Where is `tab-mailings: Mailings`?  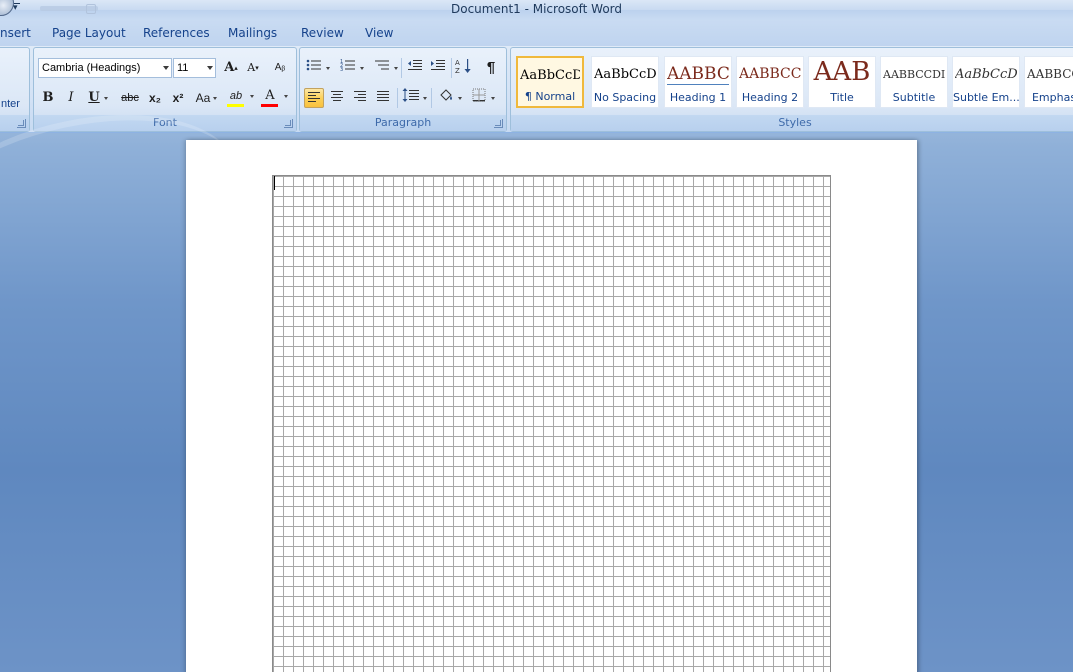 tab-mailings: Mailings is located at coordinates (252, 33).